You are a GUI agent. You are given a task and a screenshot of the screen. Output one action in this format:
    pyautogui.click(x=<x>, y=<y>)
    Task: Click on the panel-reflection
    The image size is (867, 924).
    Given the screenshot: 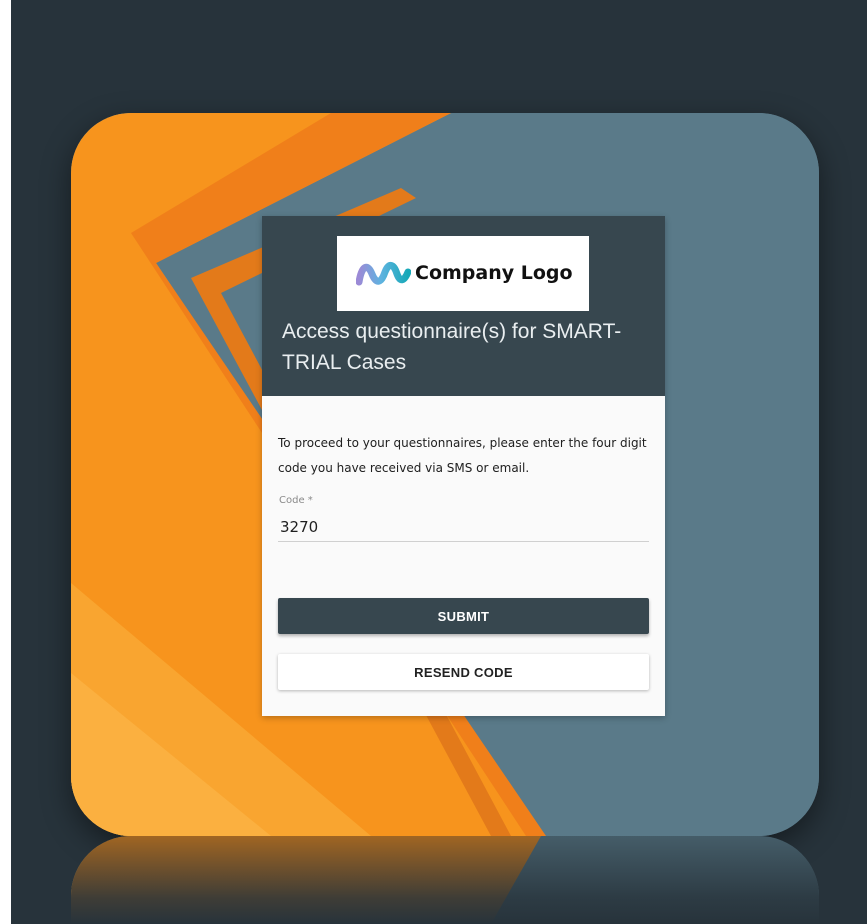 What is the action you would take?
    pyautogui.click(x=445, y=880)
    